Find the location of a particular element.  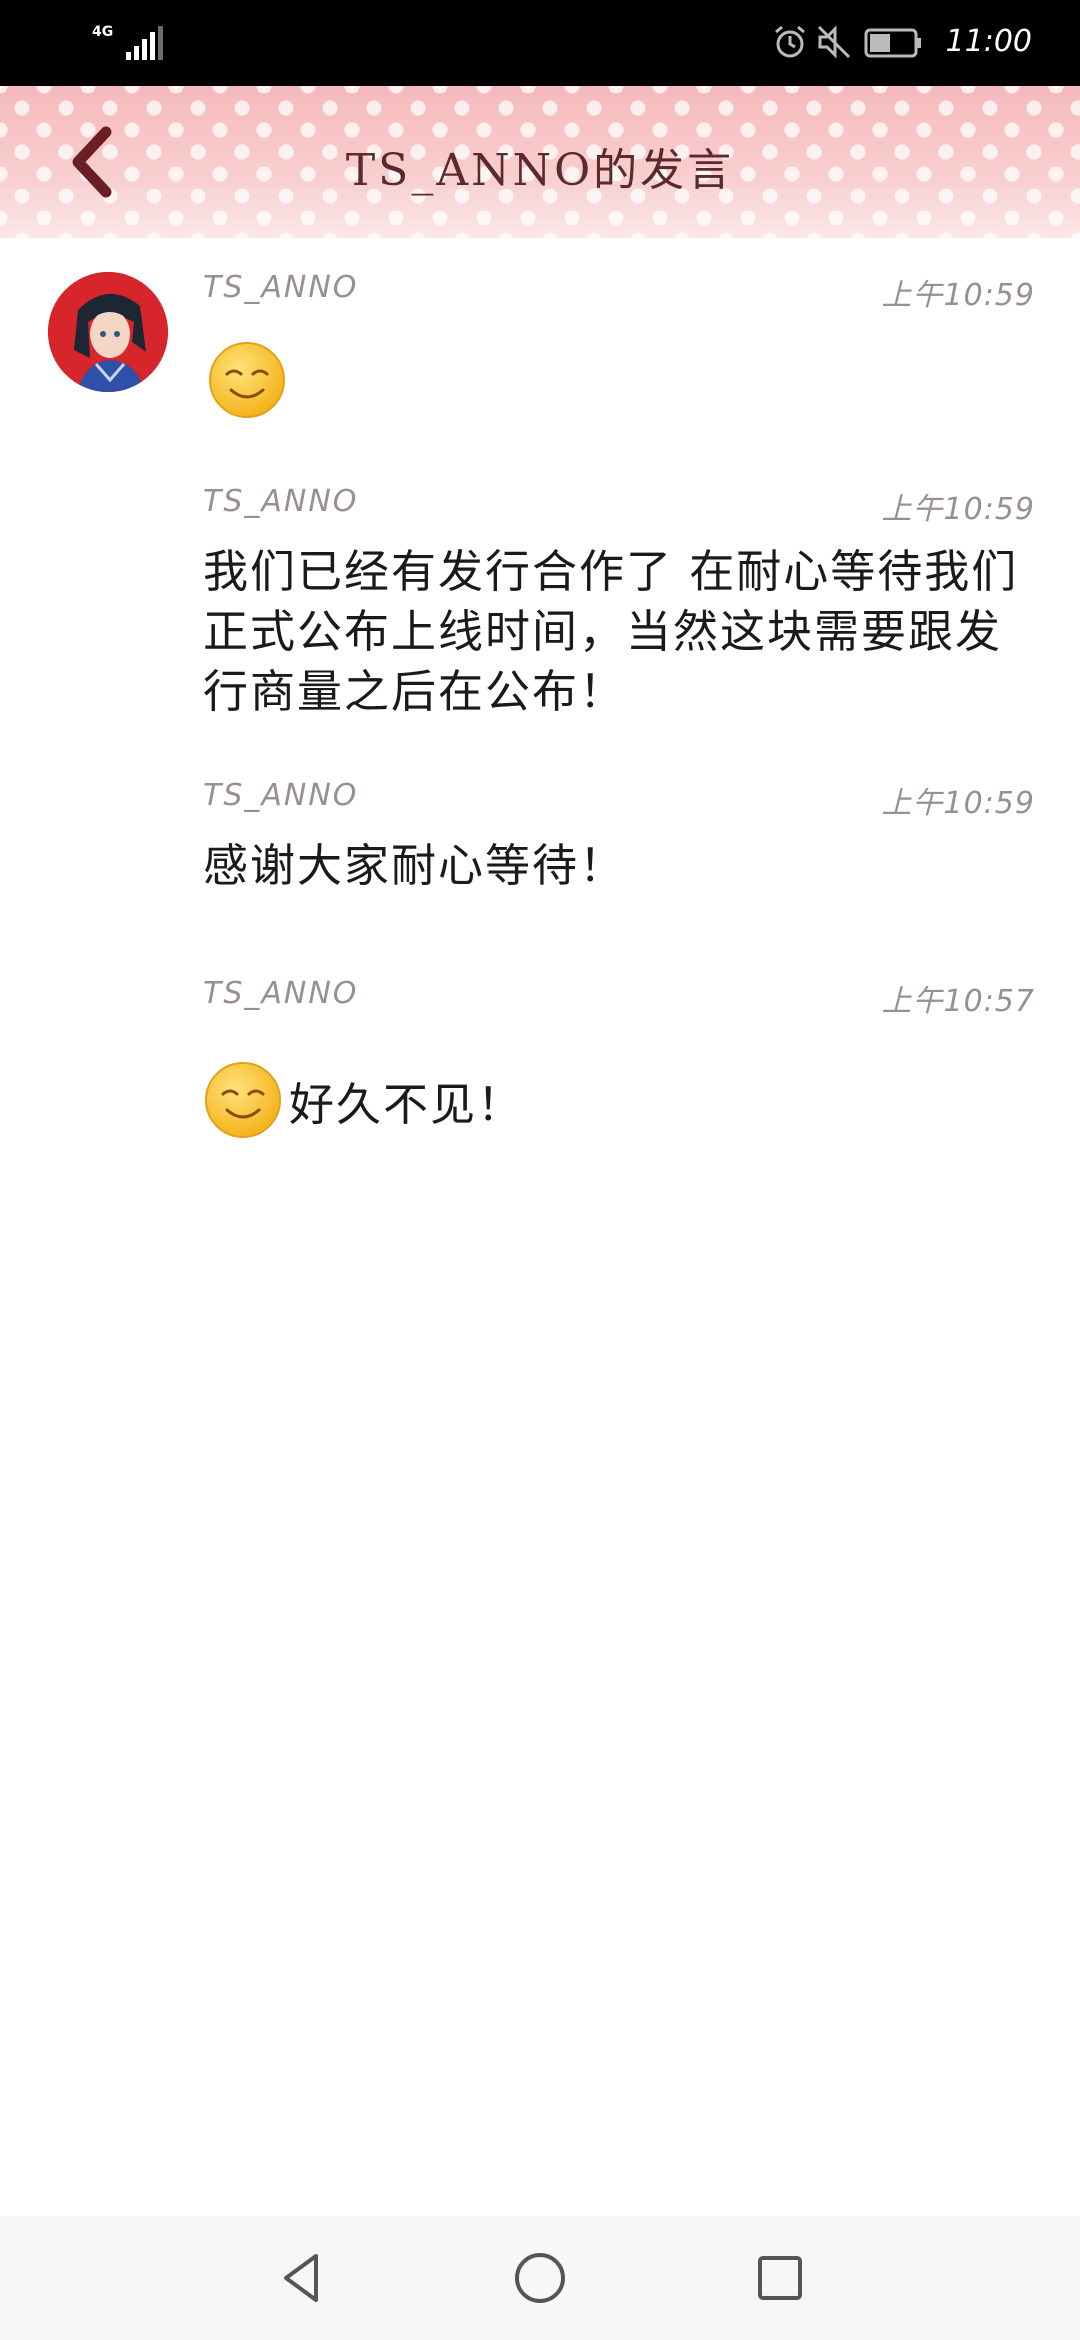

status-right: 11:00 is located at coordinates (902, 42).